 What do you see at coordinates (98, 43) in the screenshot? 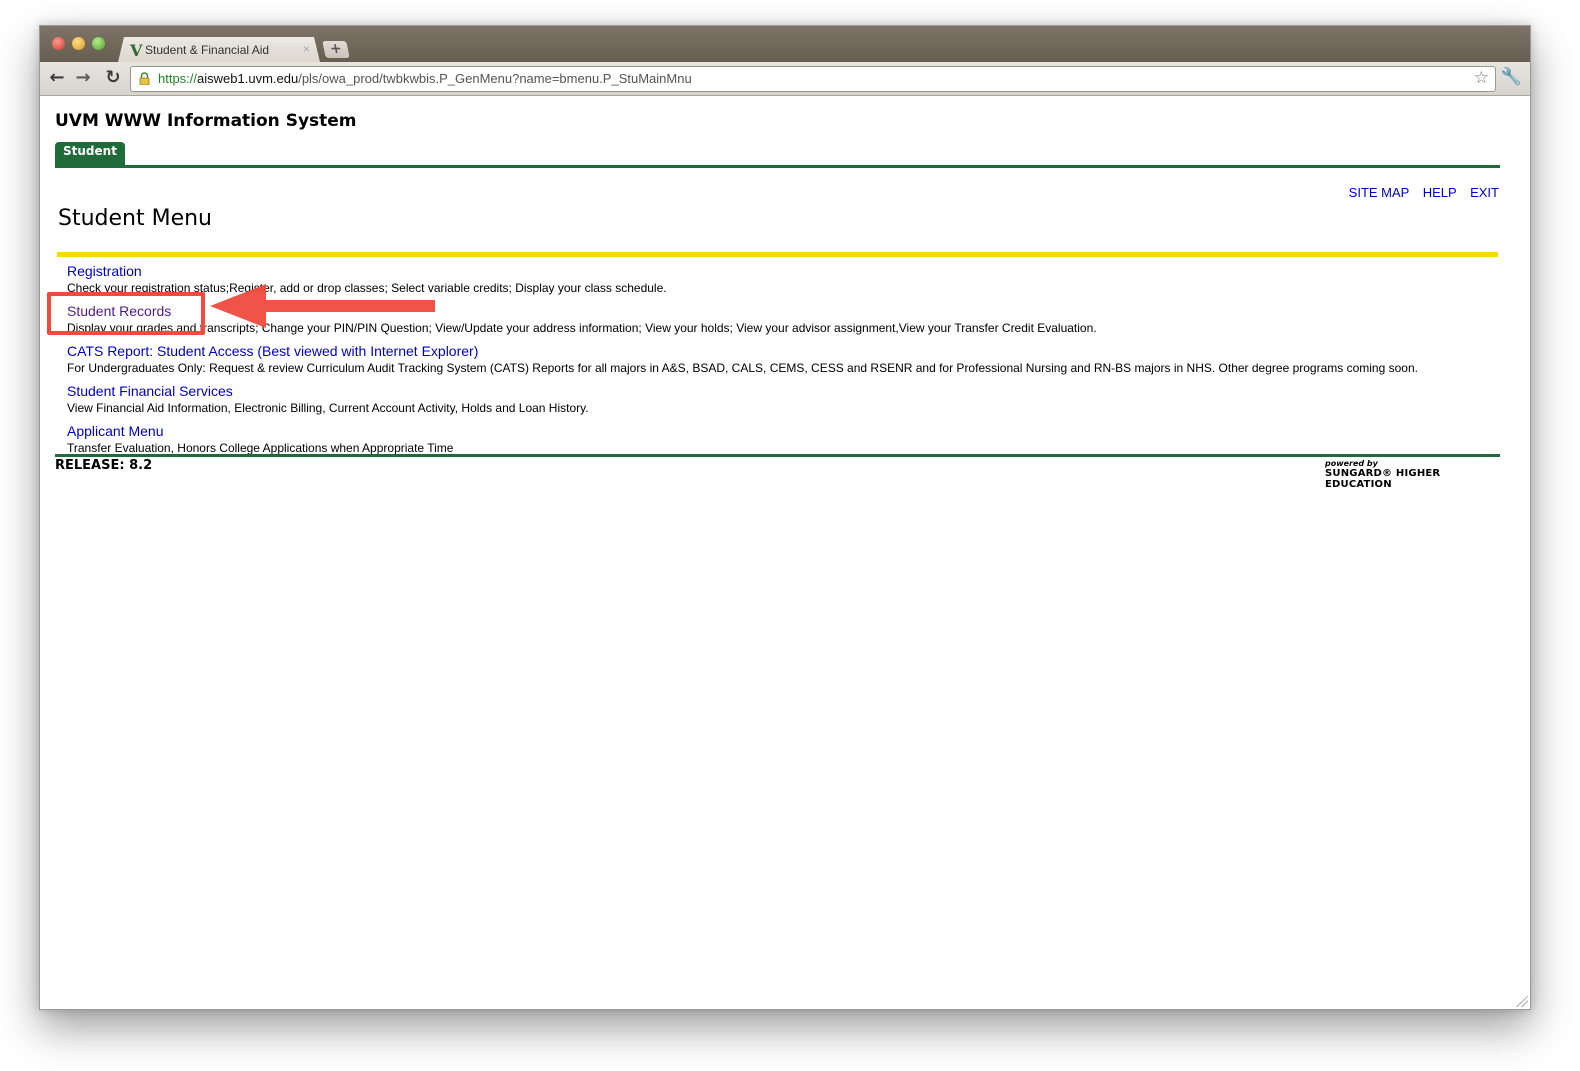
I see `window-maximize-icon` at bounding box center [98, 43].